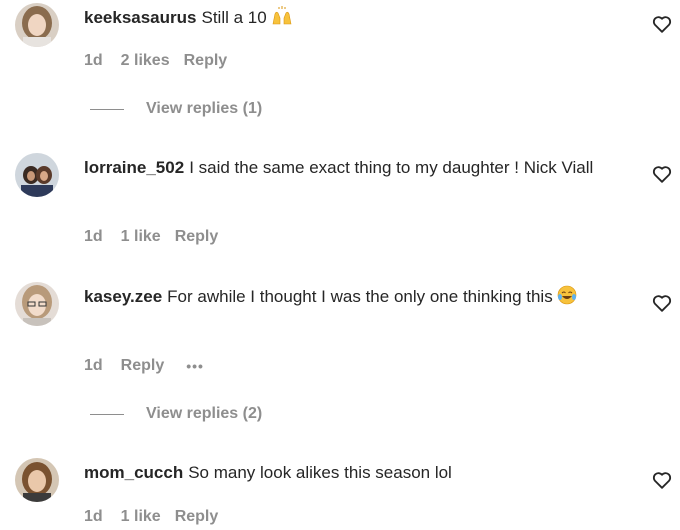 The width and height of the screenshot is (680, 530). I want to click on tears-of-joy-emoji-icon, so click(567, 298).